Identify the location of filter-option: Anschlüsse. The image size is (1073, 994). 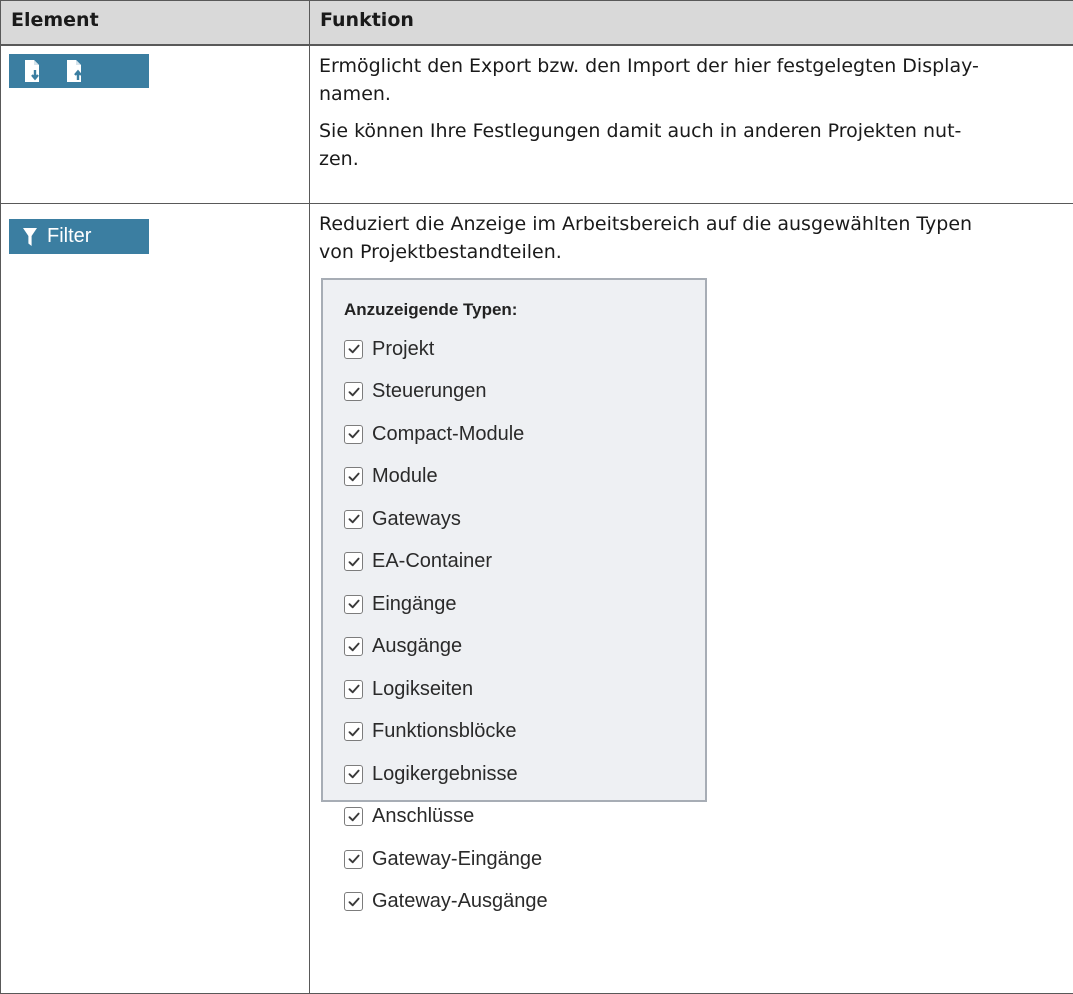
(524, 817).